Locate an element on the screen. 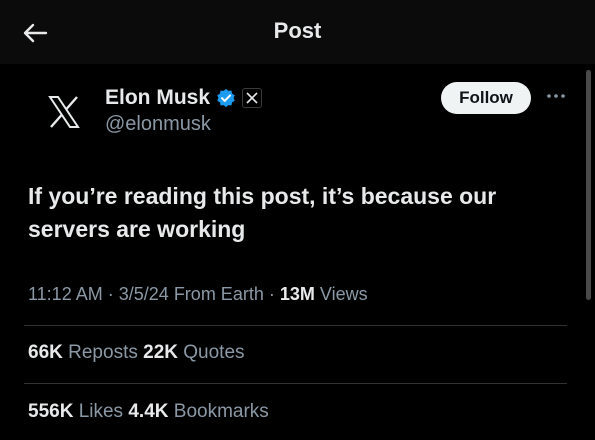 This screenshot has height=440, width=595. reposts-stat: 66K Reposts is located at coordinates (85, 352).